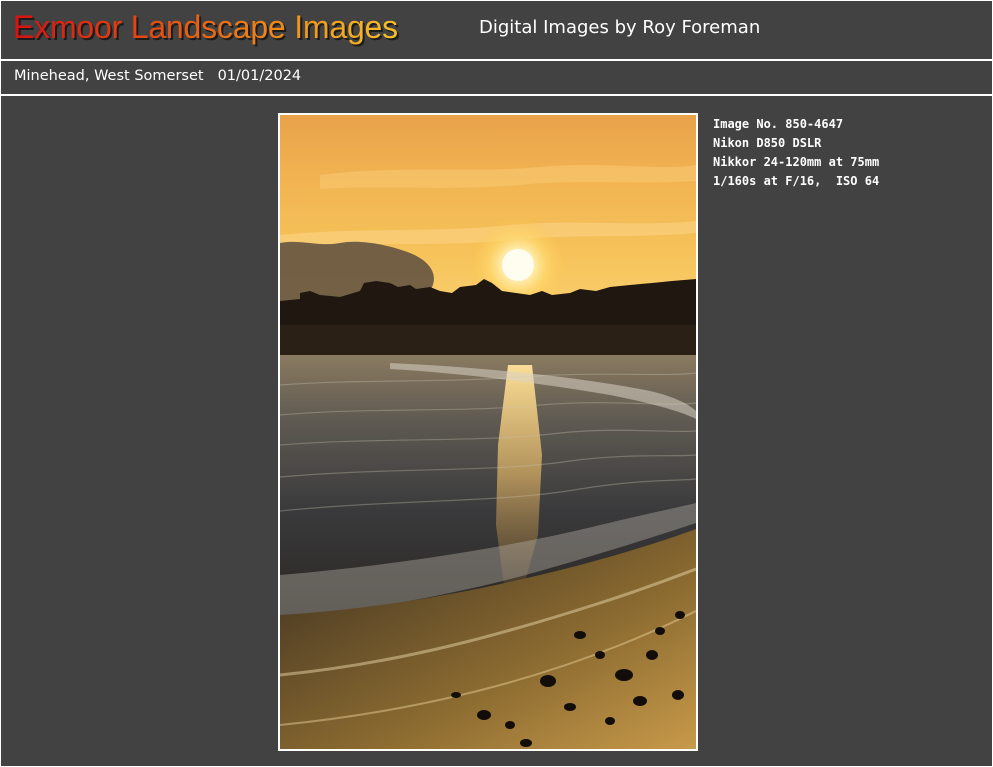 This screenshot has height=767, width=993. I want to click on subheader: Minehead, West Somerset 01/01/2024, so click(157, 76).